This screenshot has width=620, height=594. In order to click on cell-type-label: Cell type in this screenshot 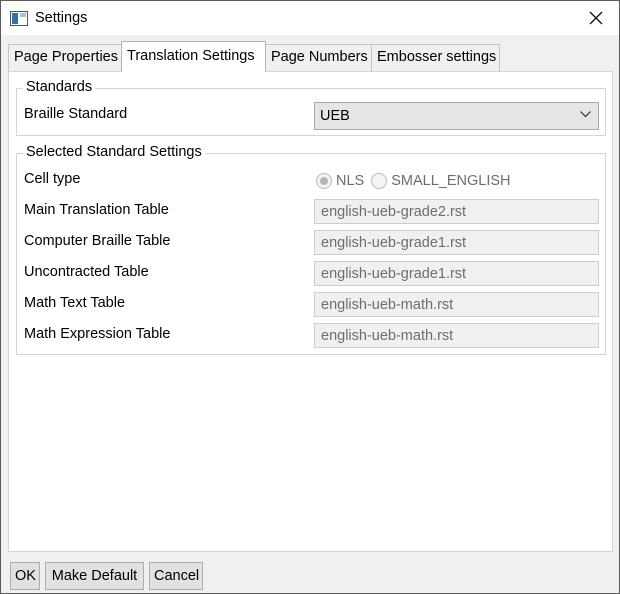, I will do `click(52, 179)`.